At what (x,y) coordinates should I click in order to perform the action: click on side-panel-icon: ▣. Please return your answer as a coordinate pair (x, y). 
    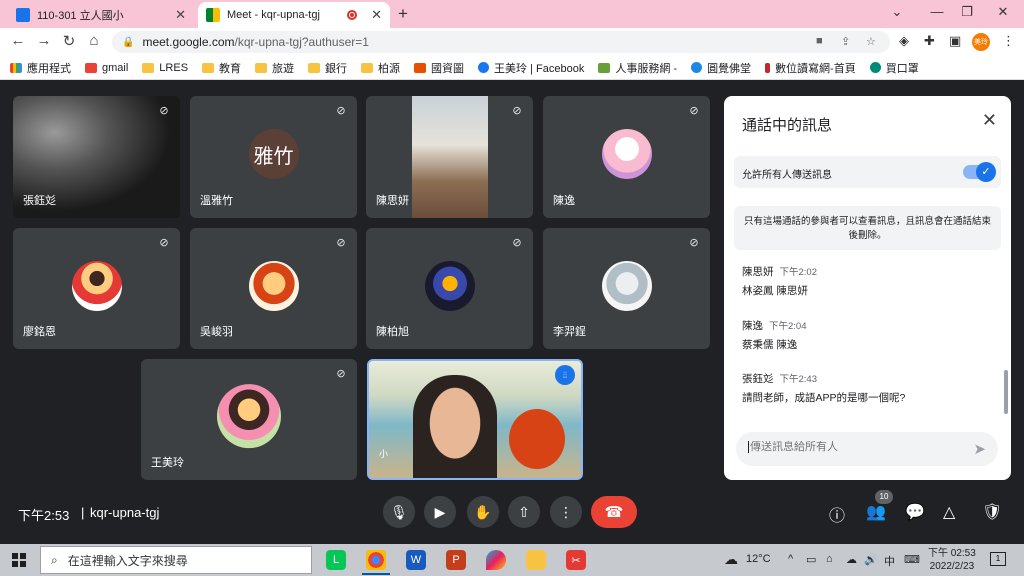
    Looking at the image, I should click on (955, 41).